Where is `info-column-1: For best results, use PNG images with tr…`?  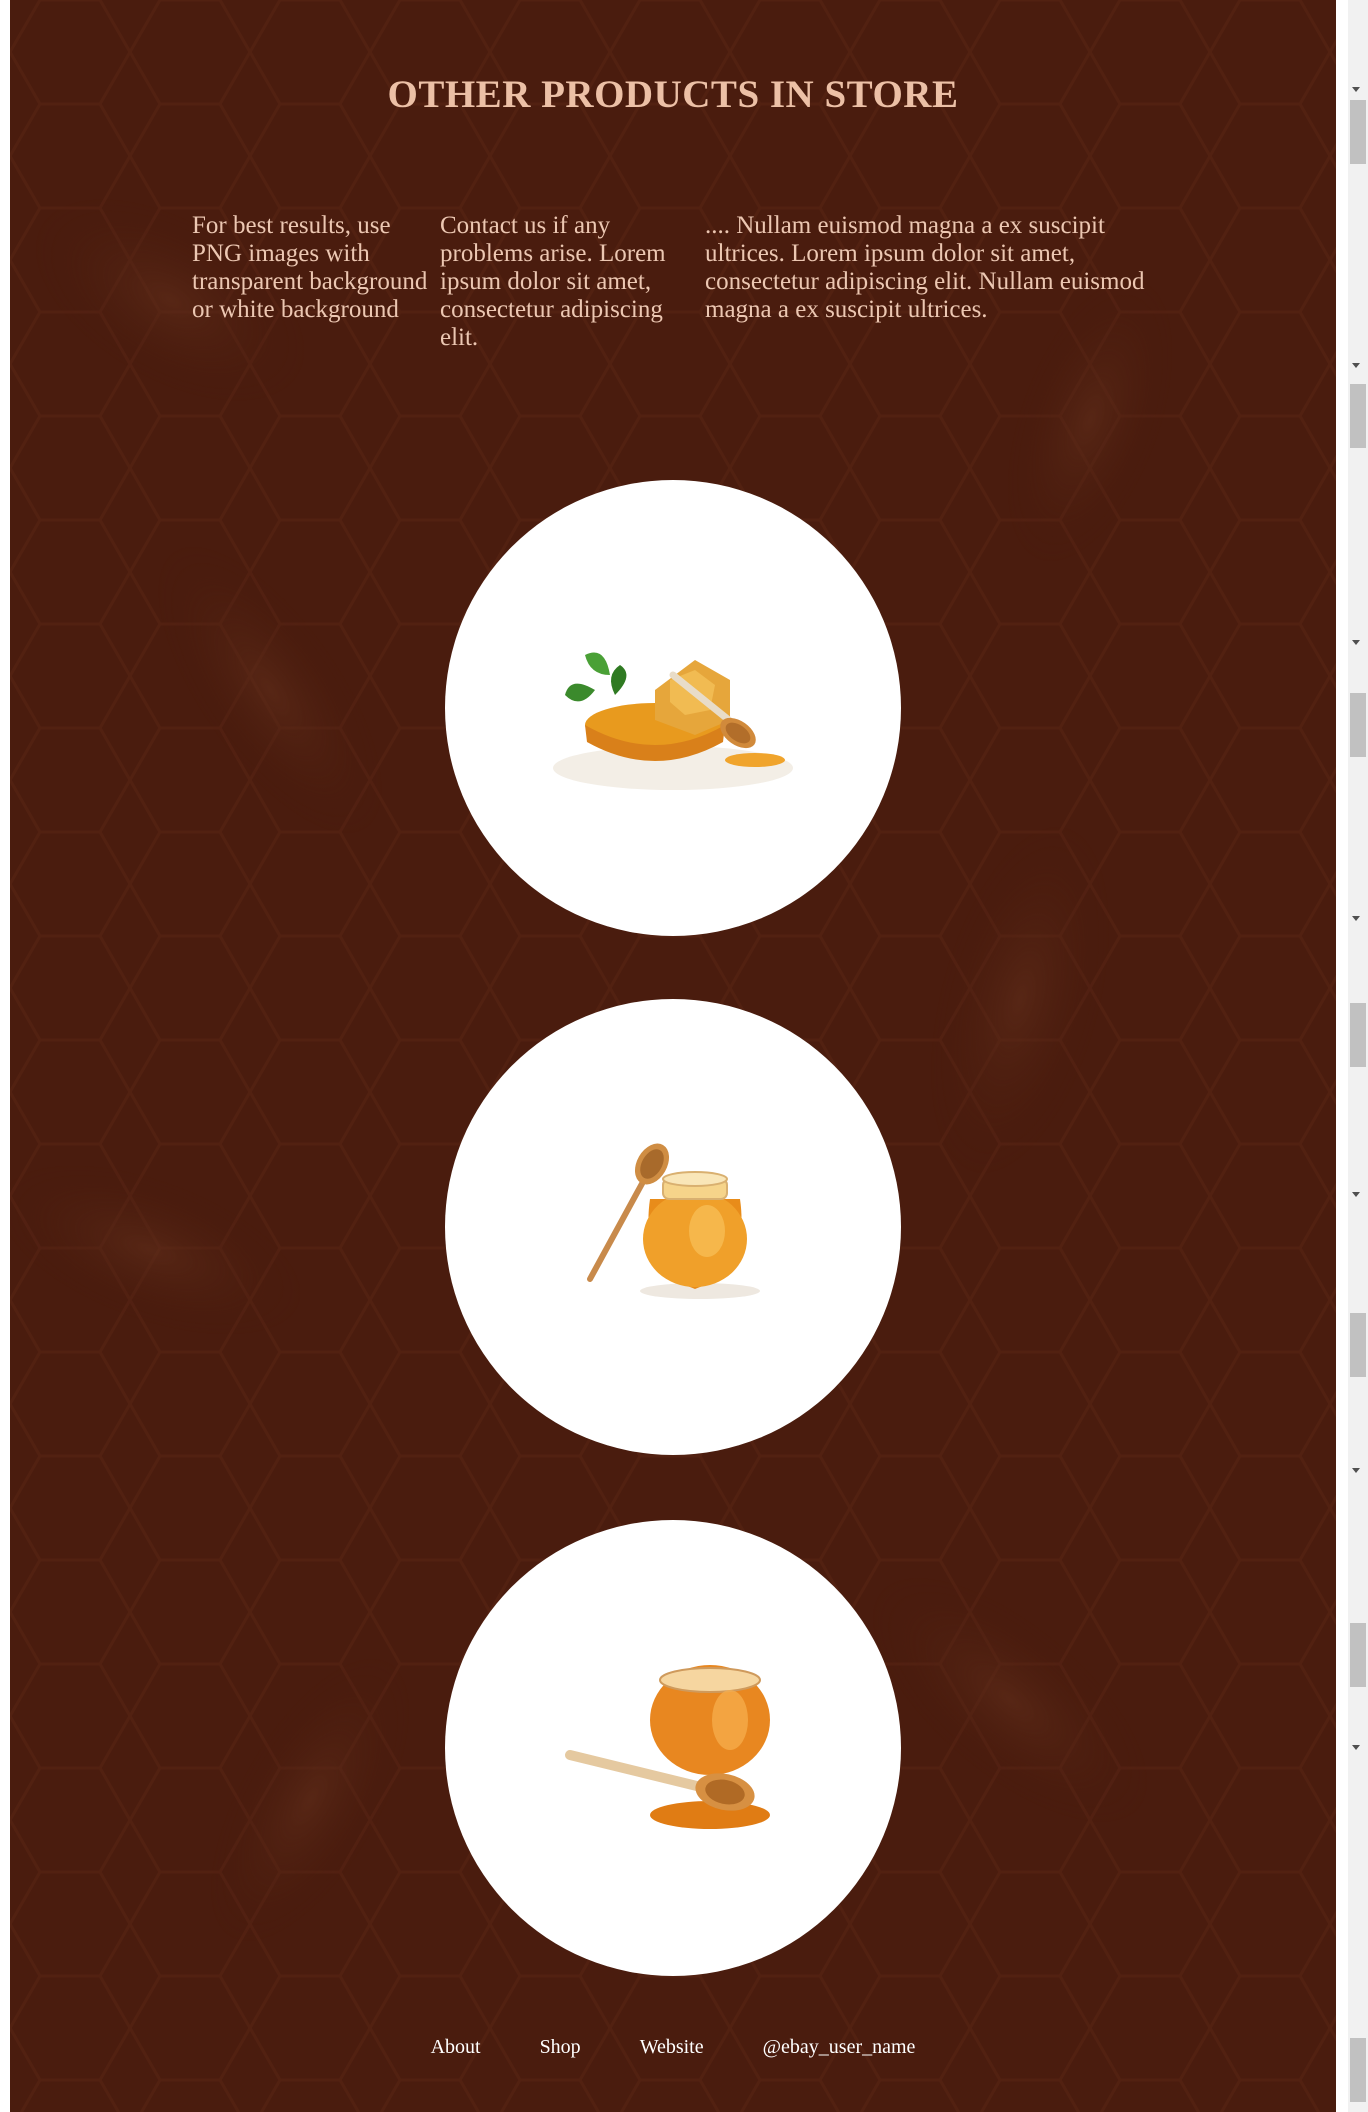
info-column-1: For best results, use PNG images with tr… is located at coordinates (310, 267).